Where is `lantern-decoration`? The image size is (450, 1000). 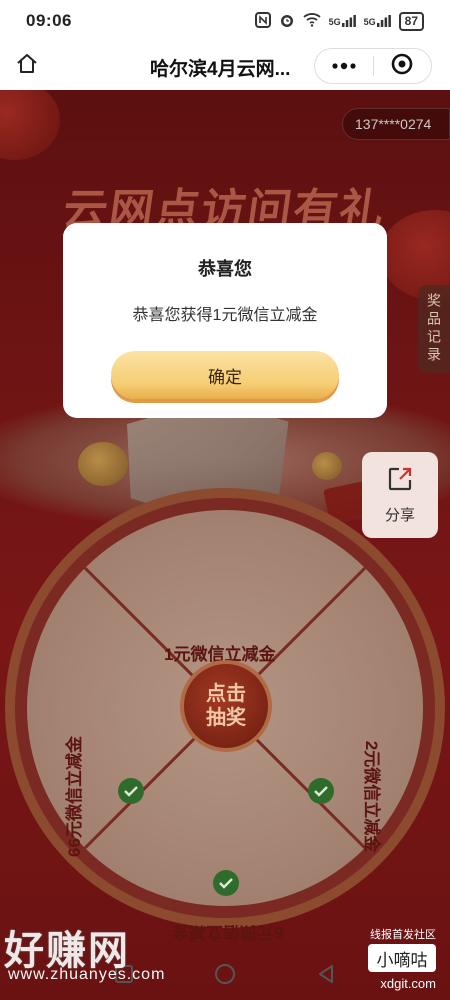 lantern-decoration is located at coordinates (30, 125).